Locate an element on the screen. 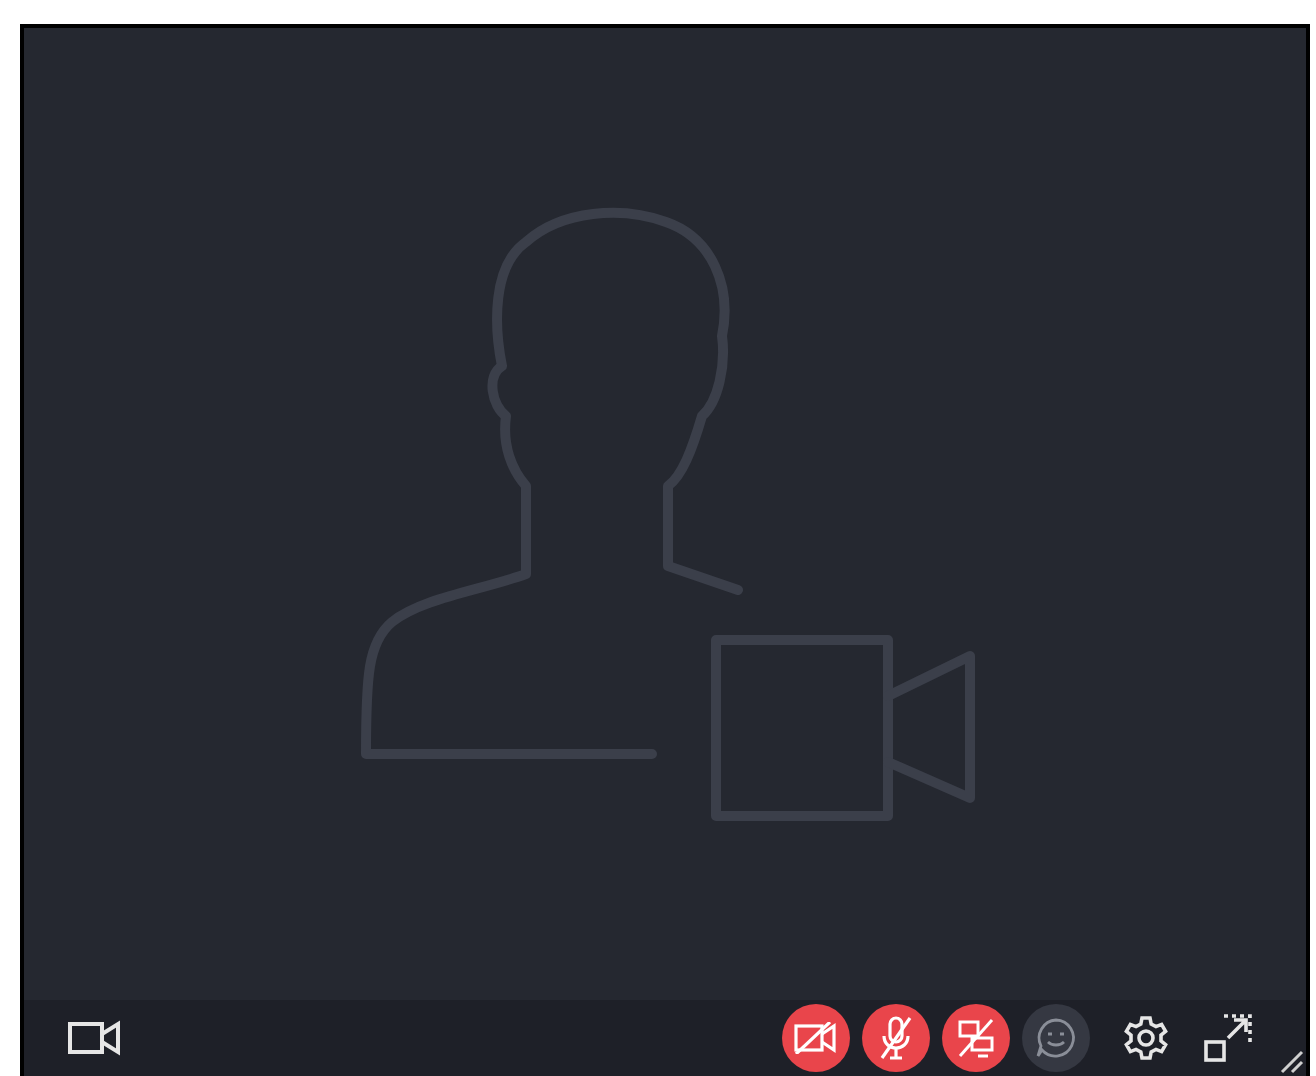 This screenshot has width=1316, height=1076. camera-off-icon is located at coordinates (816, 1038).